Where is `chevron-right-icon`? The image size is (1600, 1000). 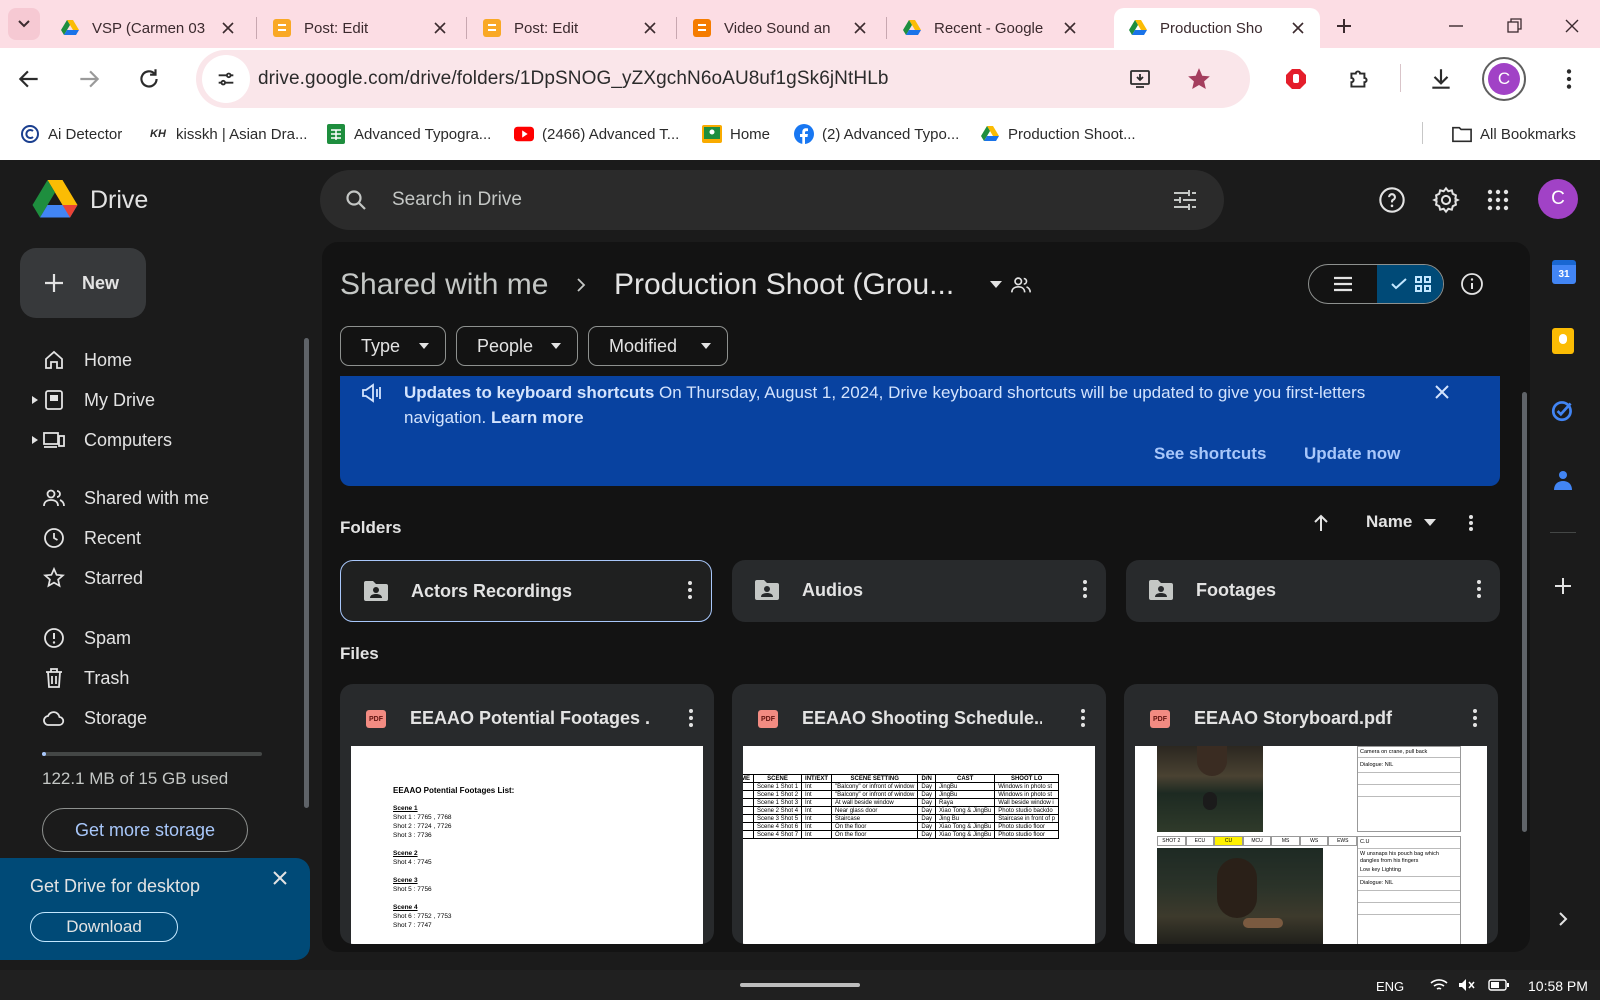 chevron-right-icon is located at coordinates (1563, 919).